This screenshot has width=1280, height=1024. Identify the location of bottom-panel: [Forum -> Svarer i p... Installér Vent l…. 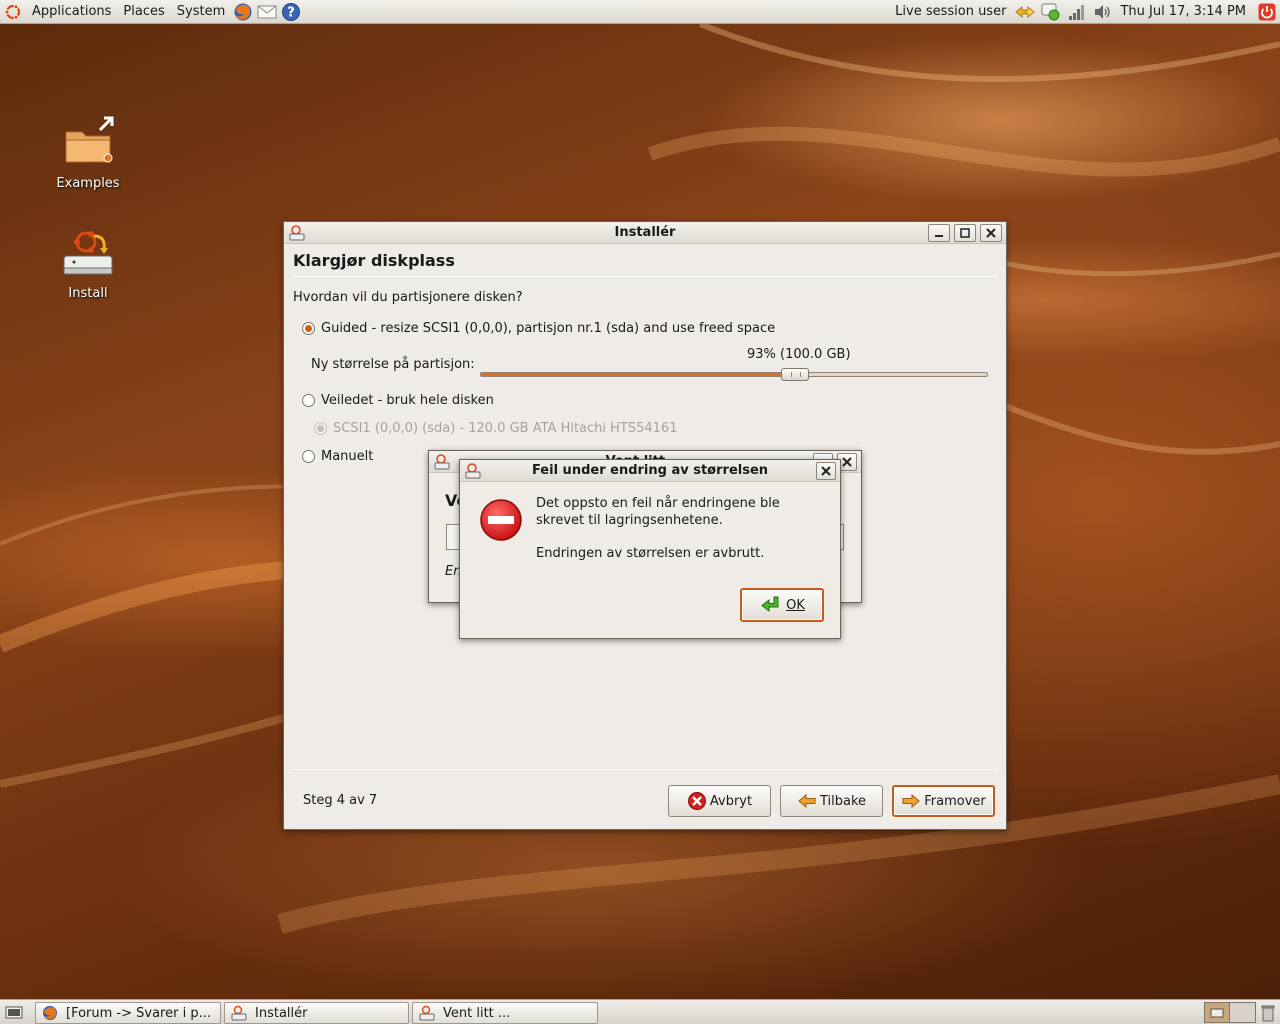
(640, 1011).